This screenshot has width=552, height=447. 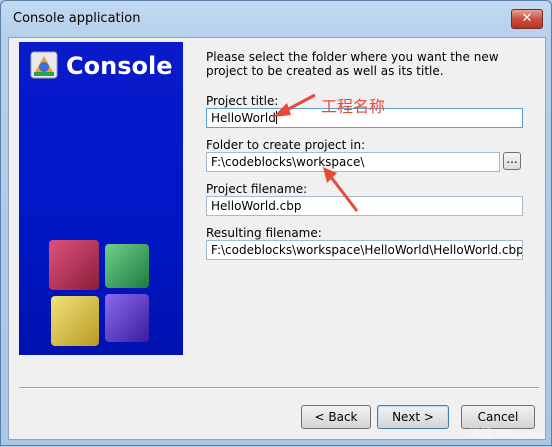 I want to click on arrow-head, so click(x=282, y=110).